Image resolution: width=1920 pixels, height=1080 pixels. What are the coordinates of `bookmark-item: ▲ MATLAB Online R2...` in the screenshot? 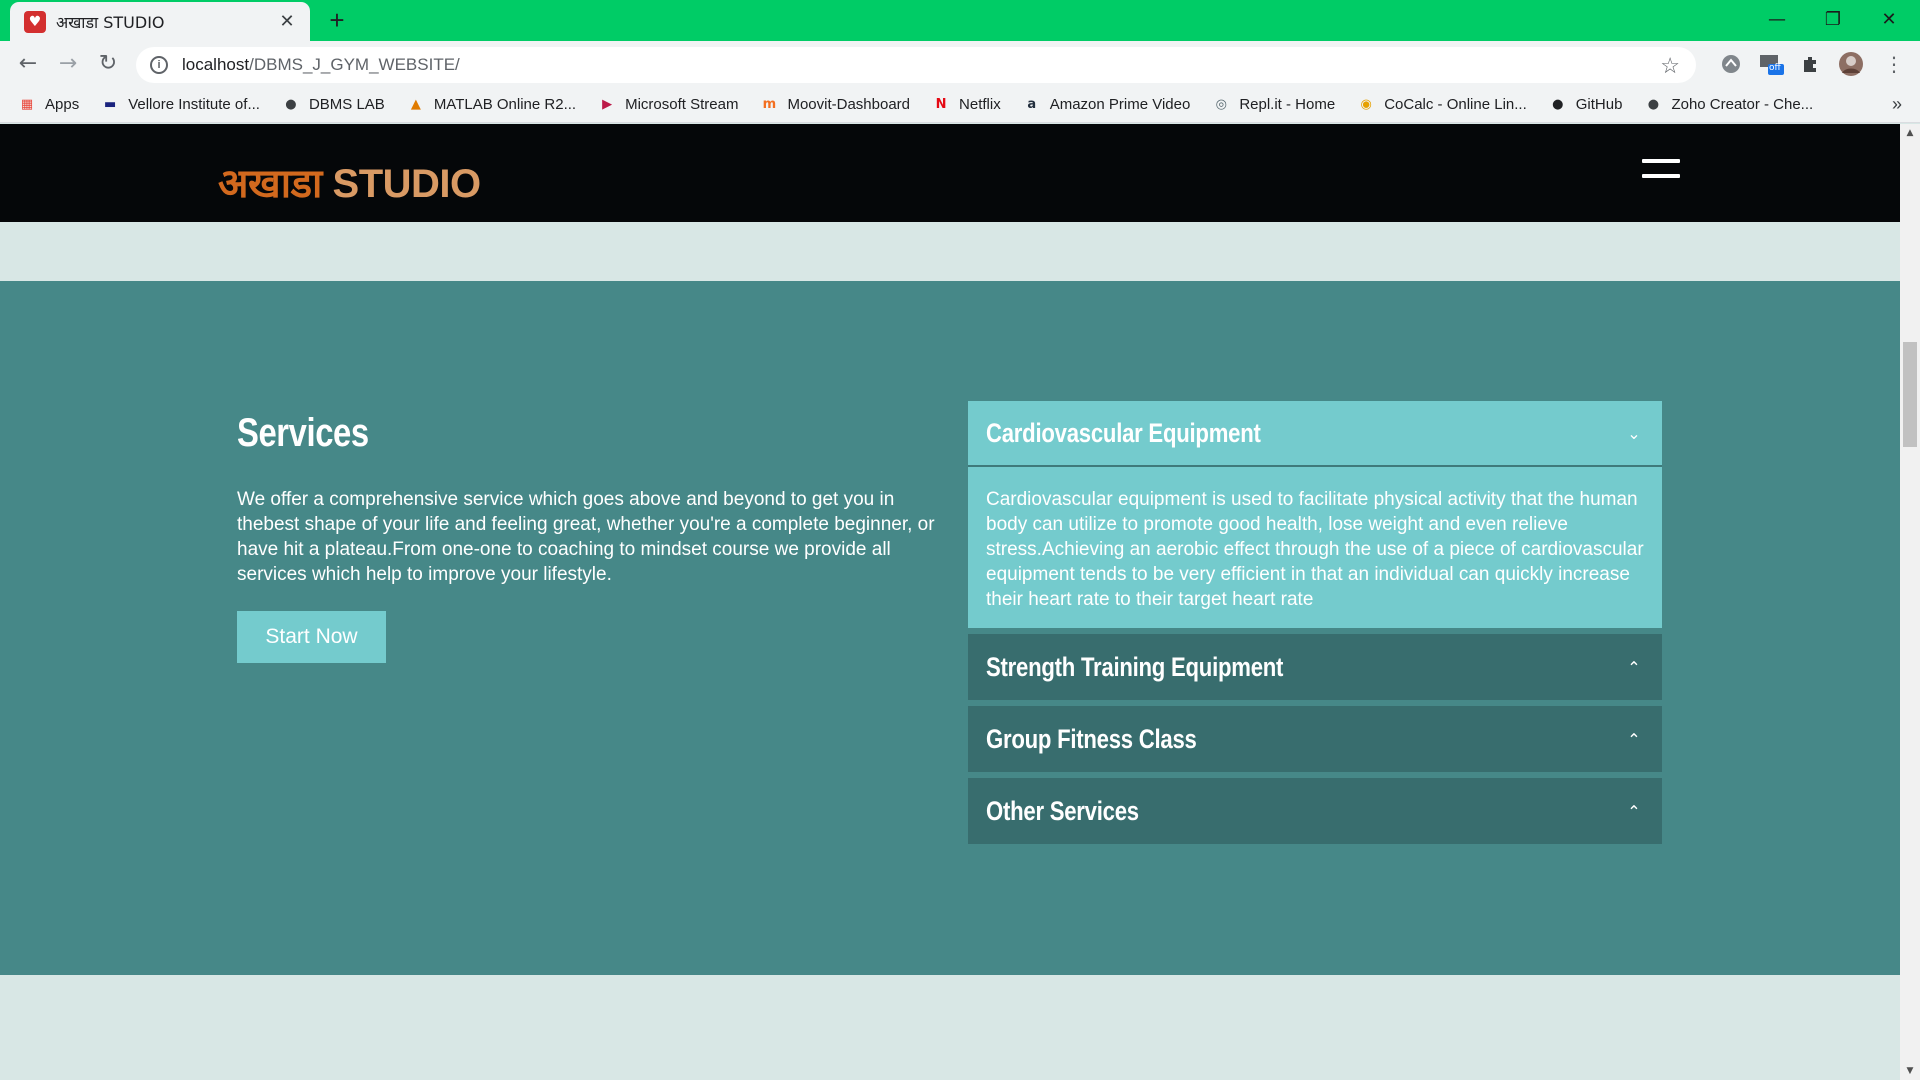 It's located at (491, 105).